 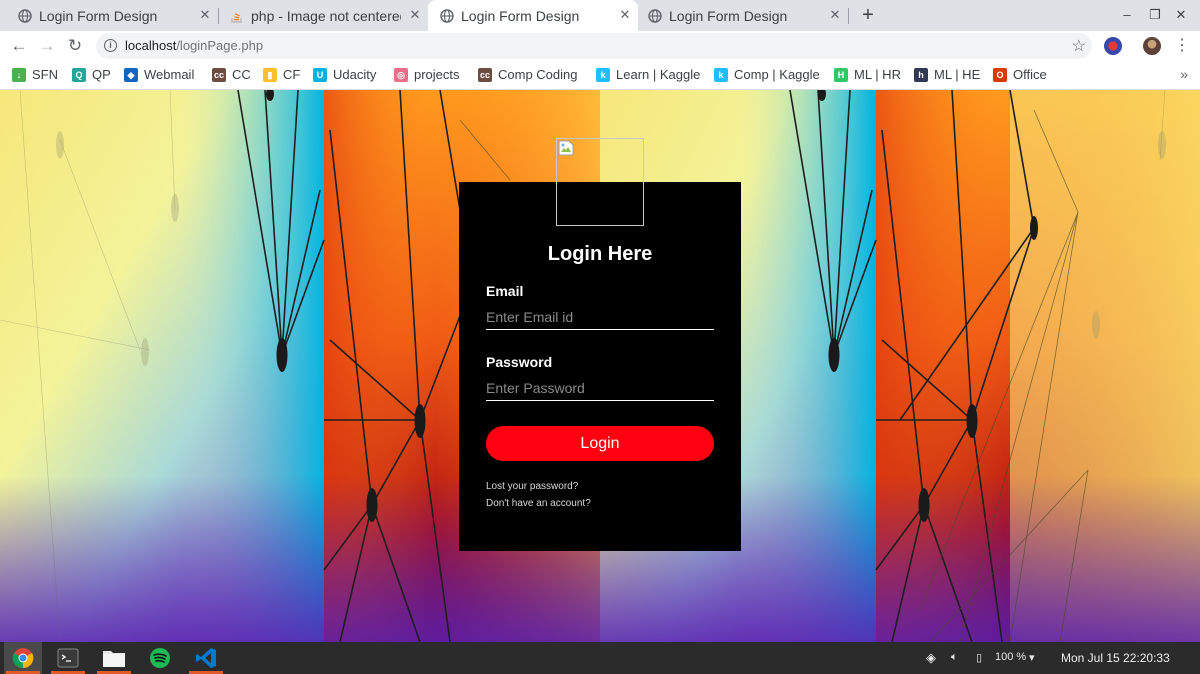 I want to click on tab-title: php - Image not centered, so click(x=326, y=15).